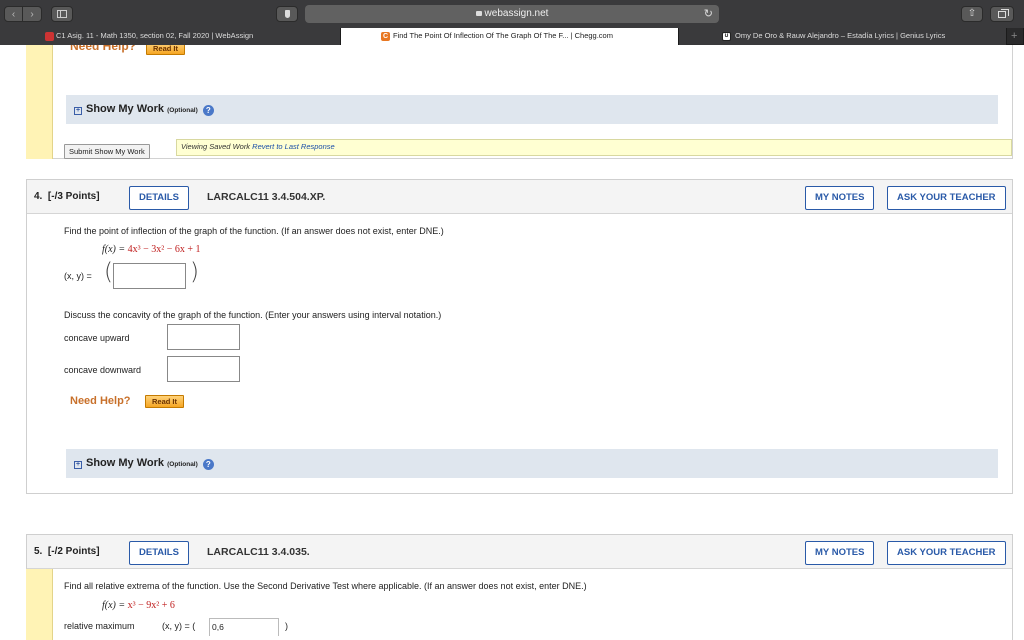  Describe the element at coordinates (385, 36) in the screenshot. I see `chegg-favicon-icon: C` at that location.